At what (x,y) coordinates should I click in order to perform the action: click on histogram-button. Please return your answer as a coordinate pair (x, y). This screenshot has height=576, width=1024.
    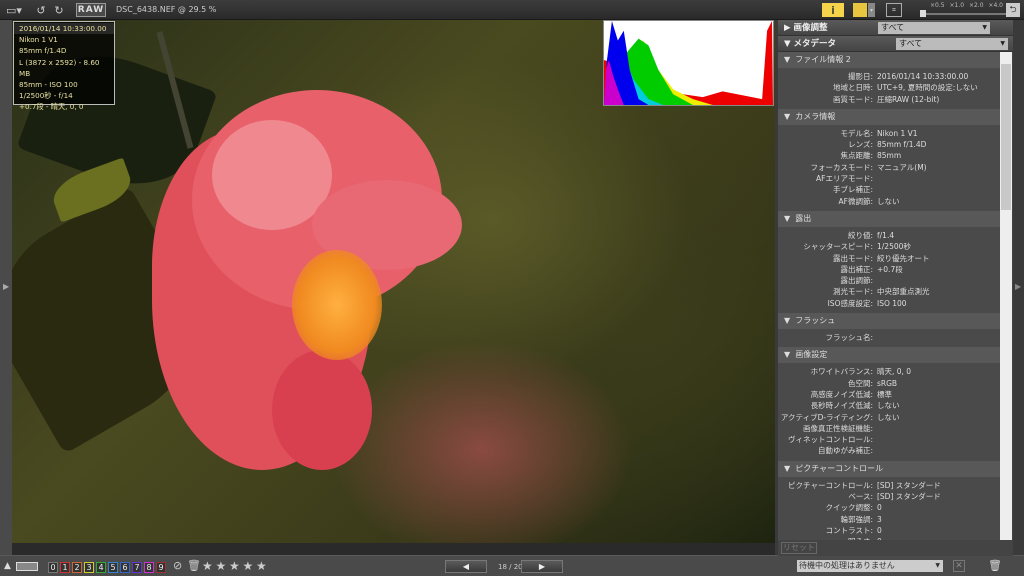
    Looking at the image, I should click on (860, 10).